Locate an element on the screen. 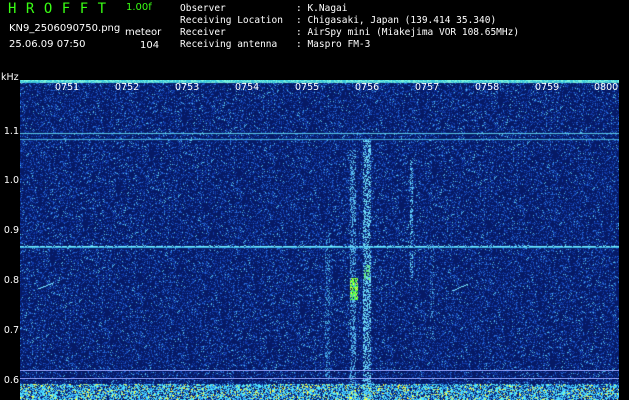 The image size is (629, 400). x-tick-label: 0756 is located at coordinates (367, 87).